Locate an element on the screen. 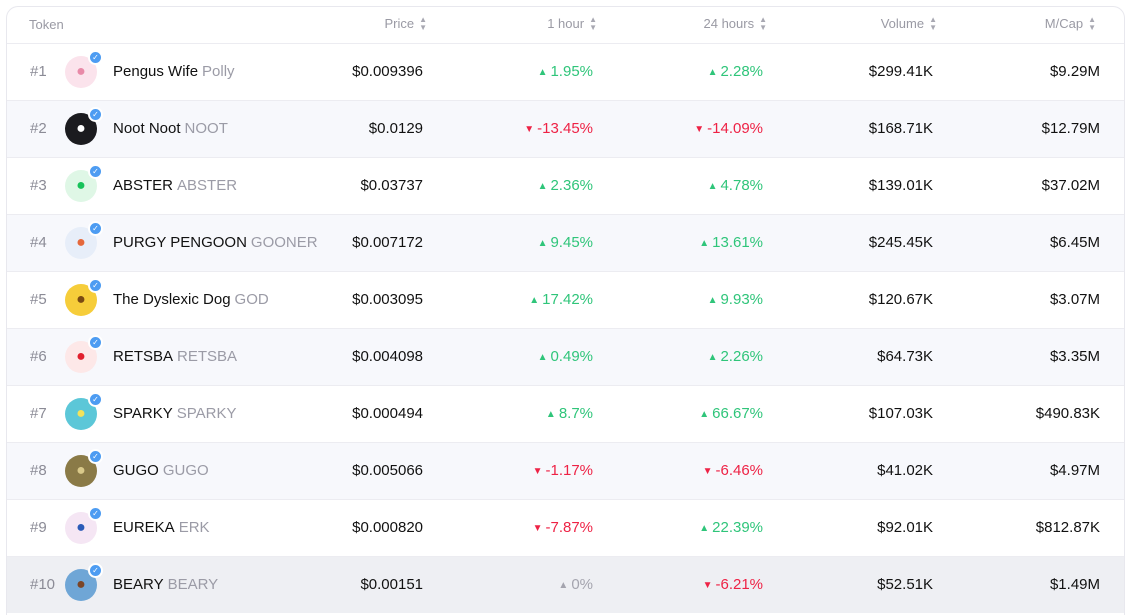  token-volume: $168.71K is located at coordinates (858, 128).